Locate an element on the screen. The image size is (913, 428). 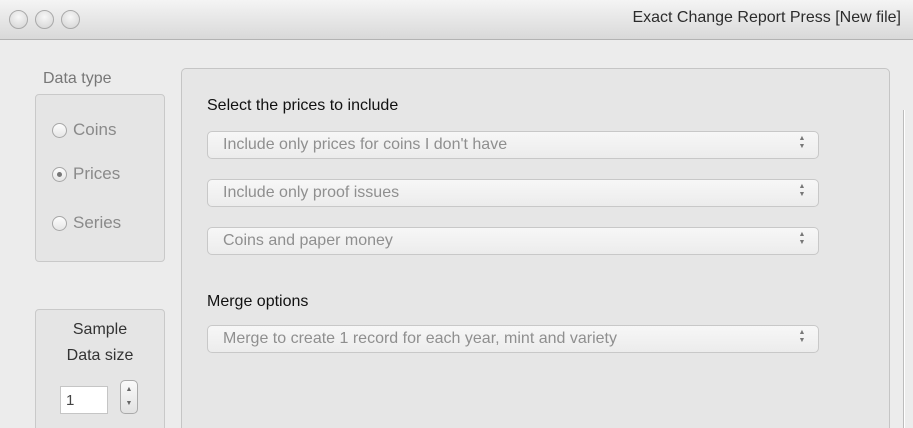
radio-prices: Prices is located at coordinates (86, 174).